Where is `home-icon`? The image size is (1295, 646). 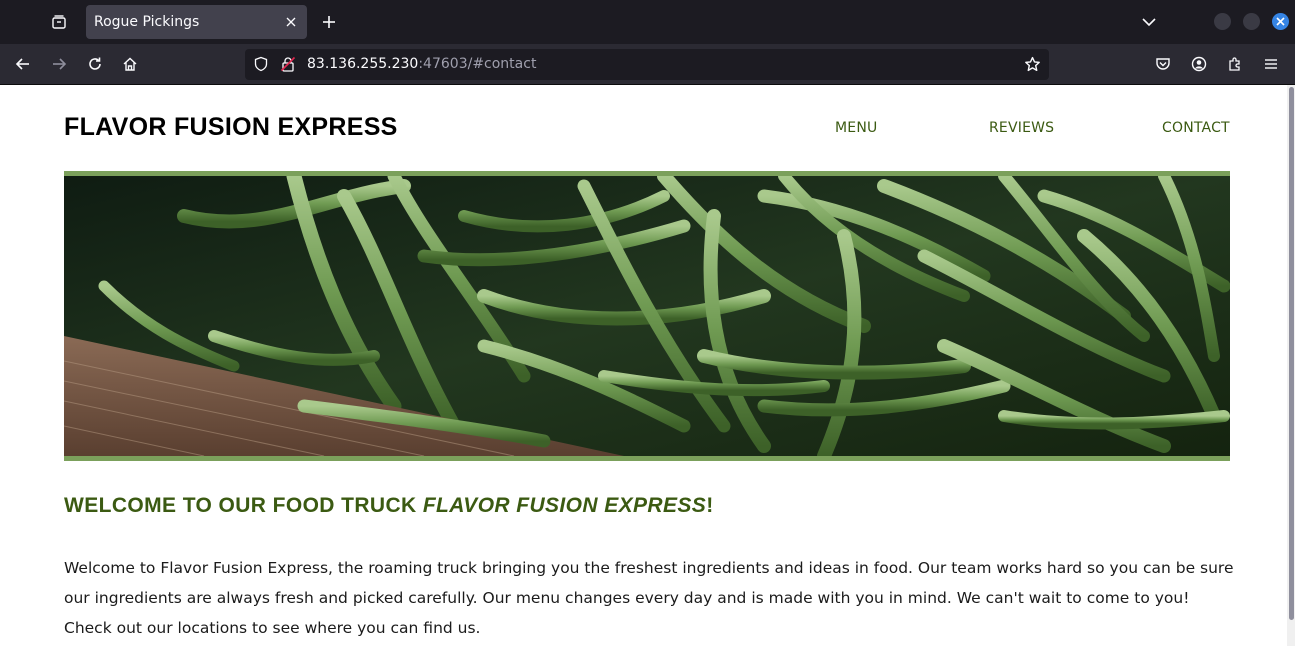
home-icon is located at coordinates (130, 64).